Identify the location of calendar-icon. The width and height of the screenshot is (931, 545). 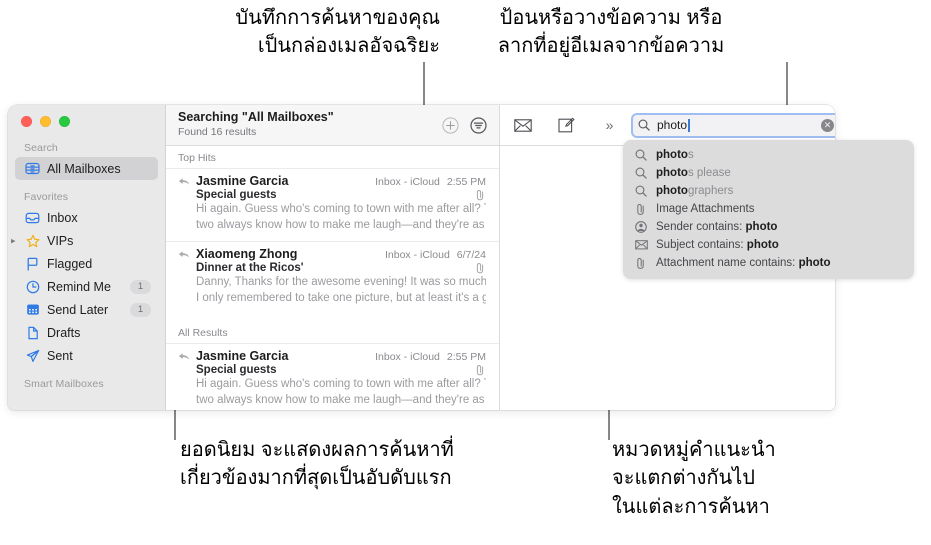
(32, 309).